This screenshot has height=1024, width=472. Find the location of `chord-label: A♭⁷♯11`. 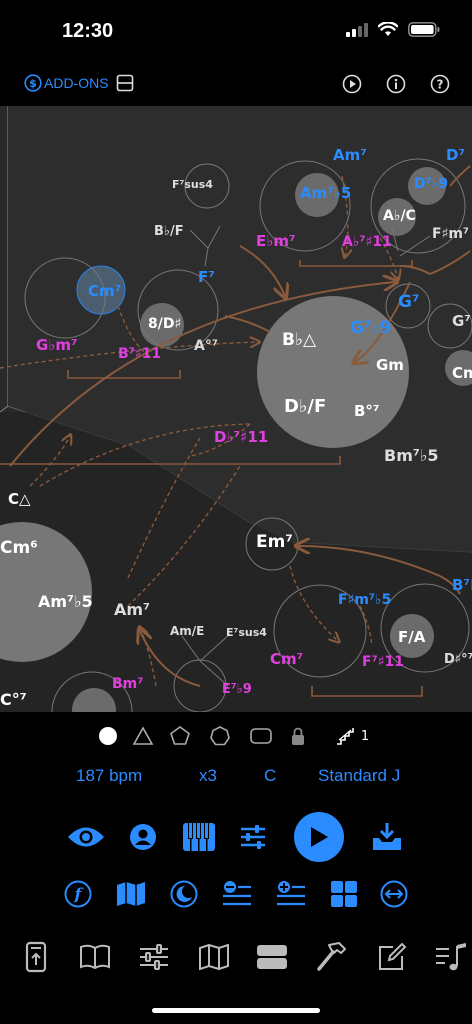

chord-label: A♭⁷♯11 is located at coordinates (367, 242).